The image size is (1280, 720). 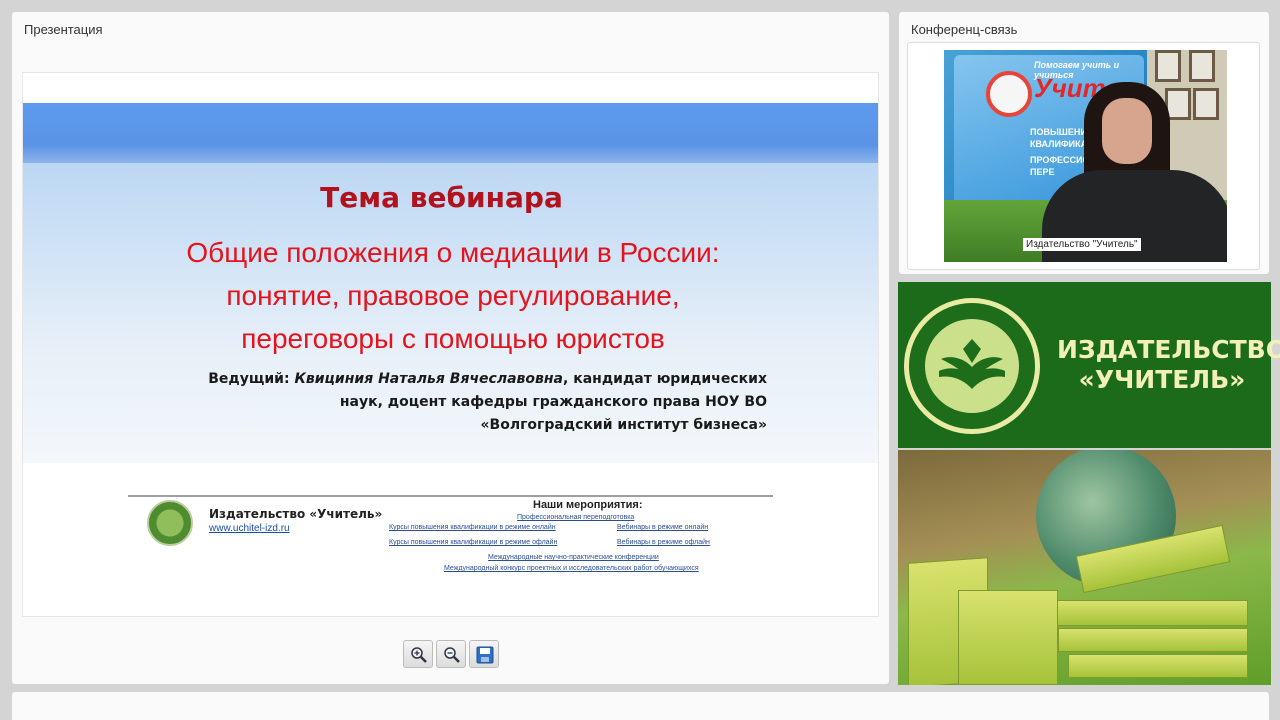 I want to click on presentation-panel-title: Презентация, so click(x=63, y=29).